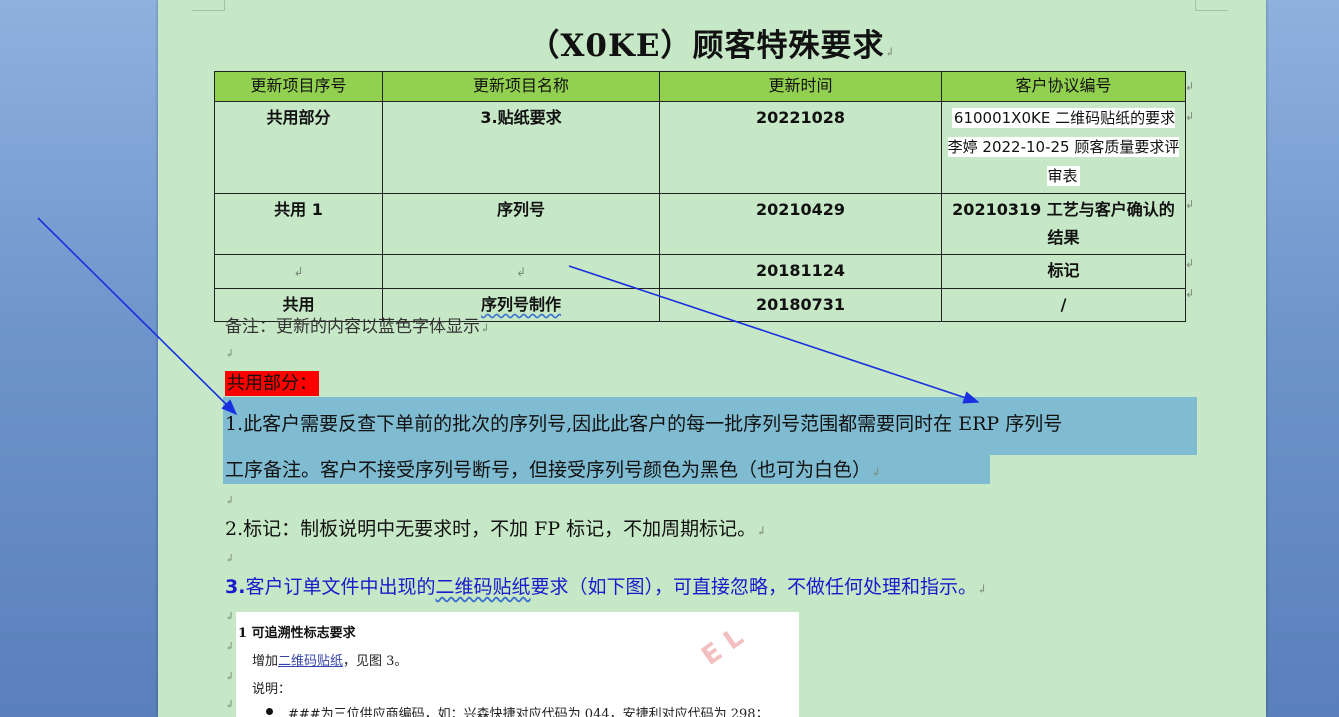 Image resolution: width=1339 pixels, height=717 pixels. What do you see at coordinates (706, 46) in the screenshot?
I see `document-title-text: （X0KE）顾客特殊要求` at bounding box center [706, 46].